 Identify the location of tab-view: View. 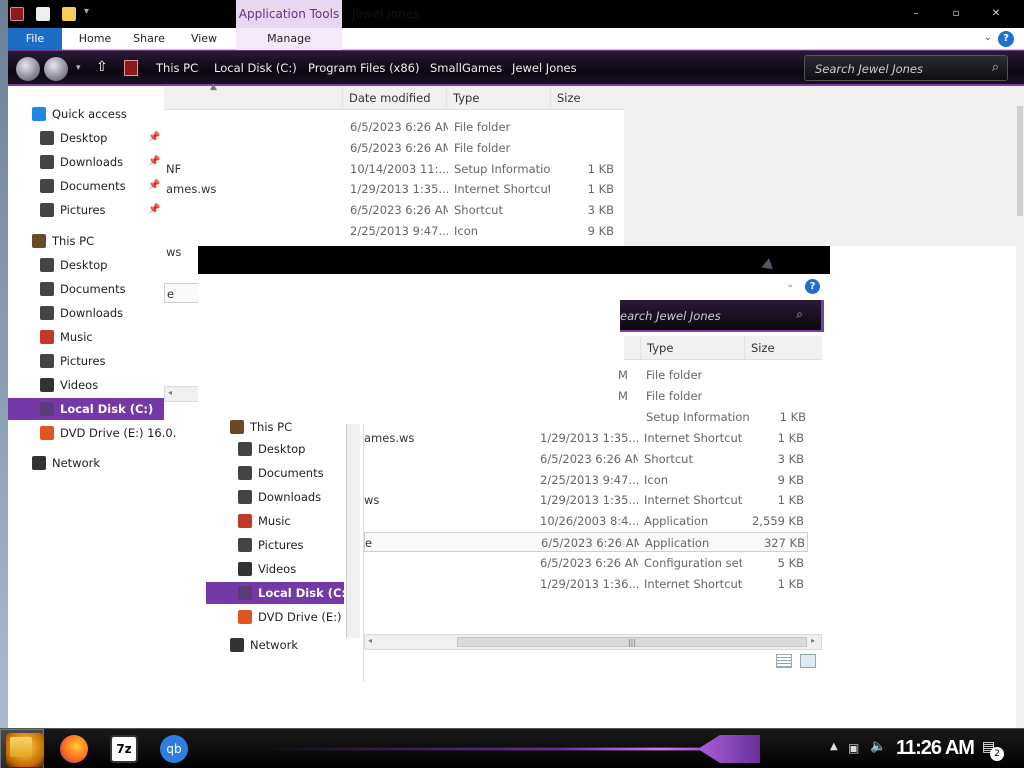
(204, 39).